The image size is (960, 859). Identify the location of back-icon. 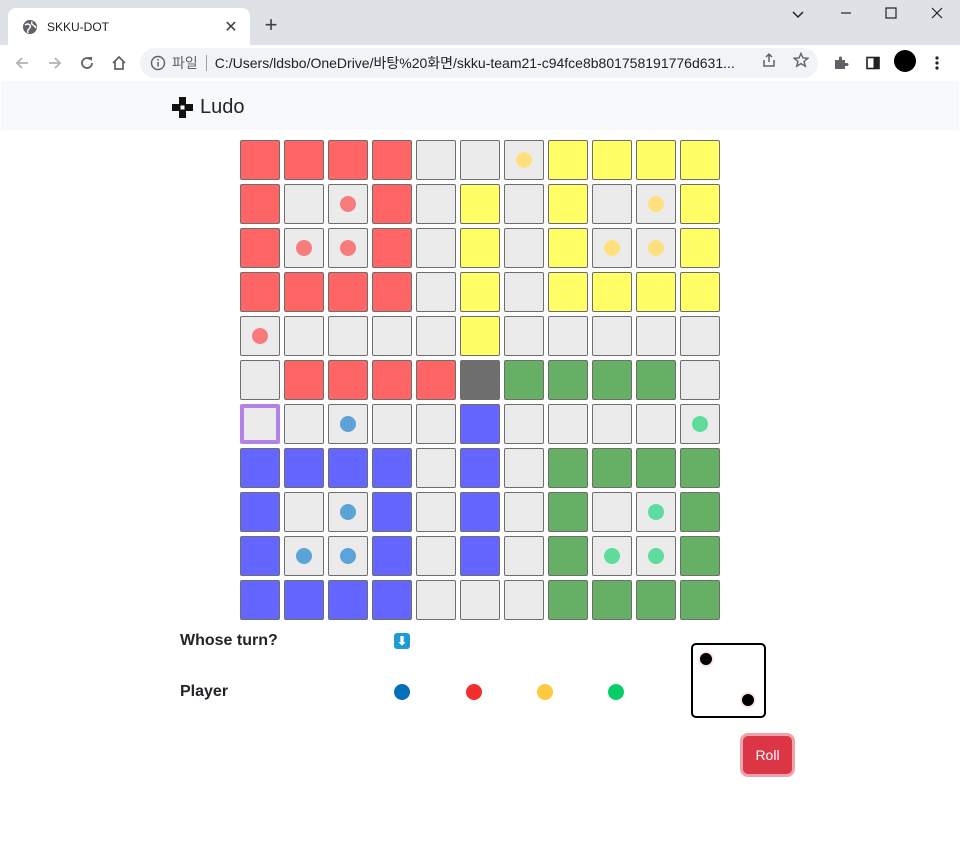
(22, 63).